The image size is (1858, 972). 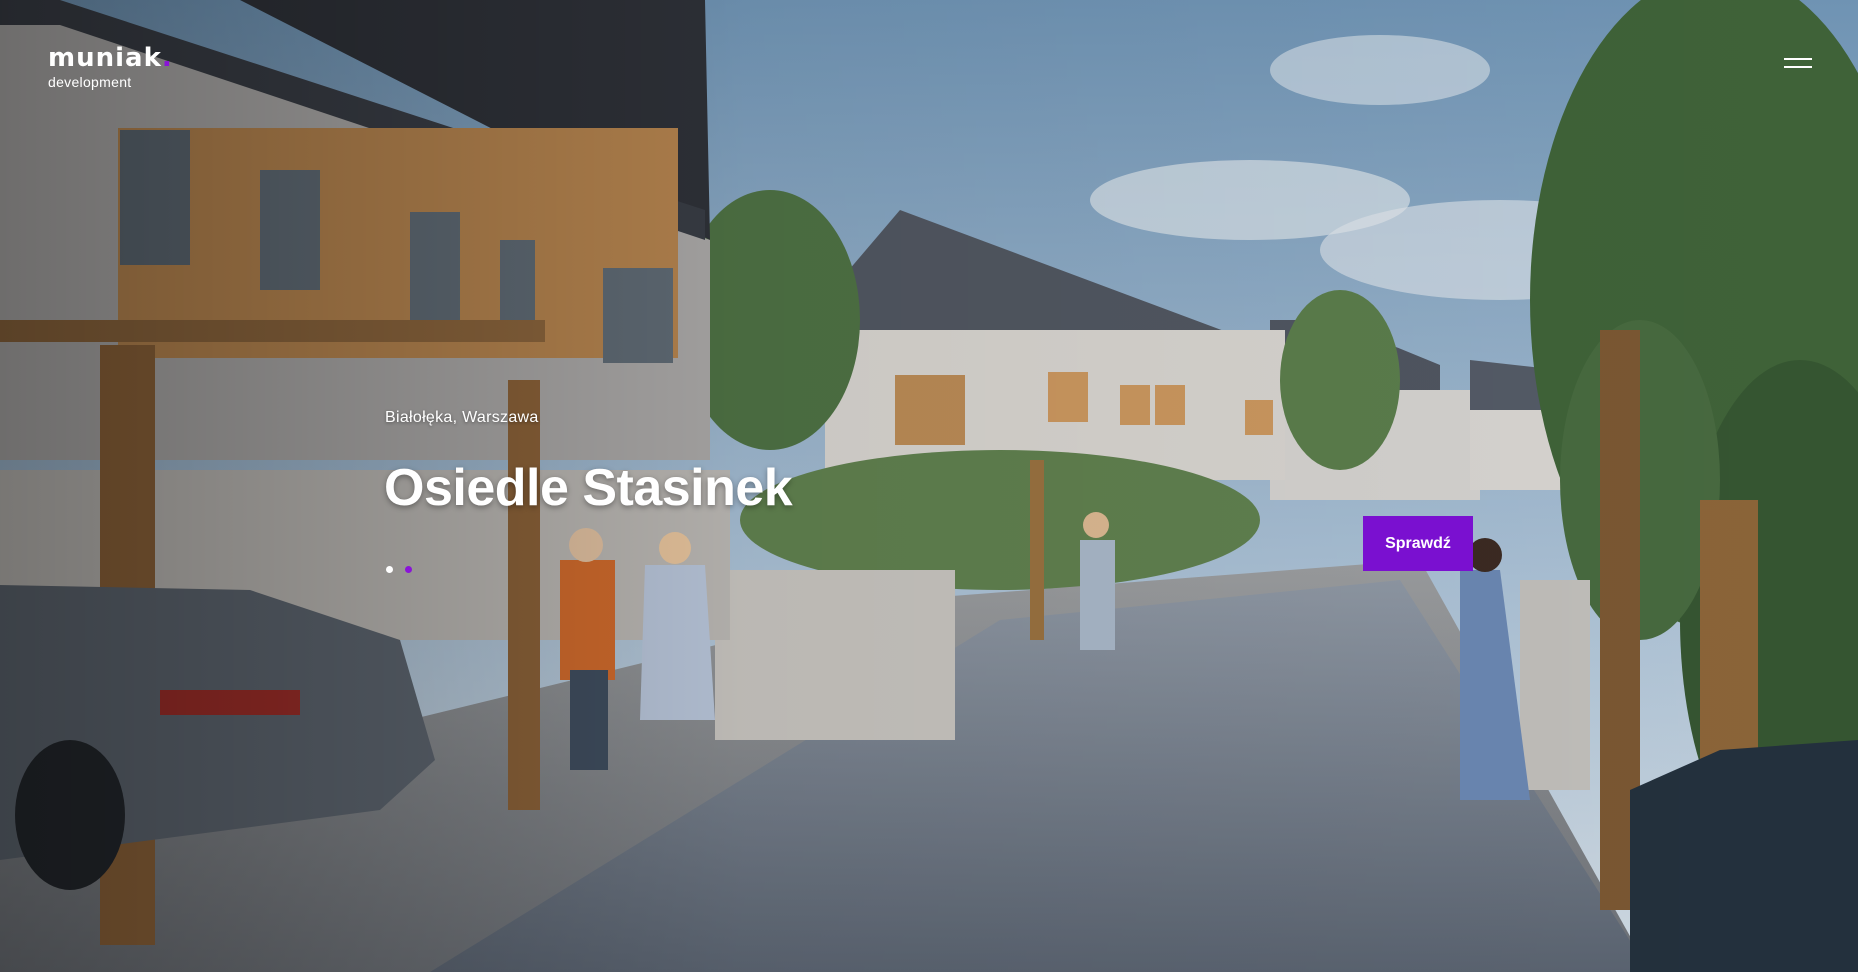 I want to click on check-button: Sprawdź, so click(x=1418, y=543).